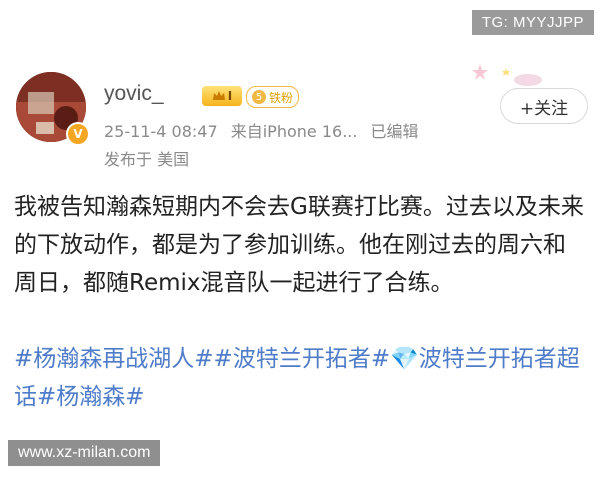  Describe the element at coordinates (218, 95) in the screenshot. I see `crown-icon` at that location.